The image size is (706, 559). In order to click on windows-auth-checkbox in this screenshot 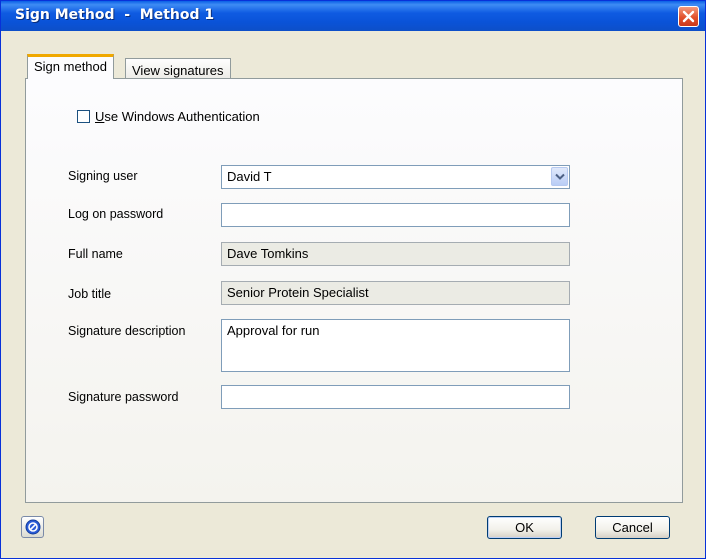, I will do `click(83, 116)`.